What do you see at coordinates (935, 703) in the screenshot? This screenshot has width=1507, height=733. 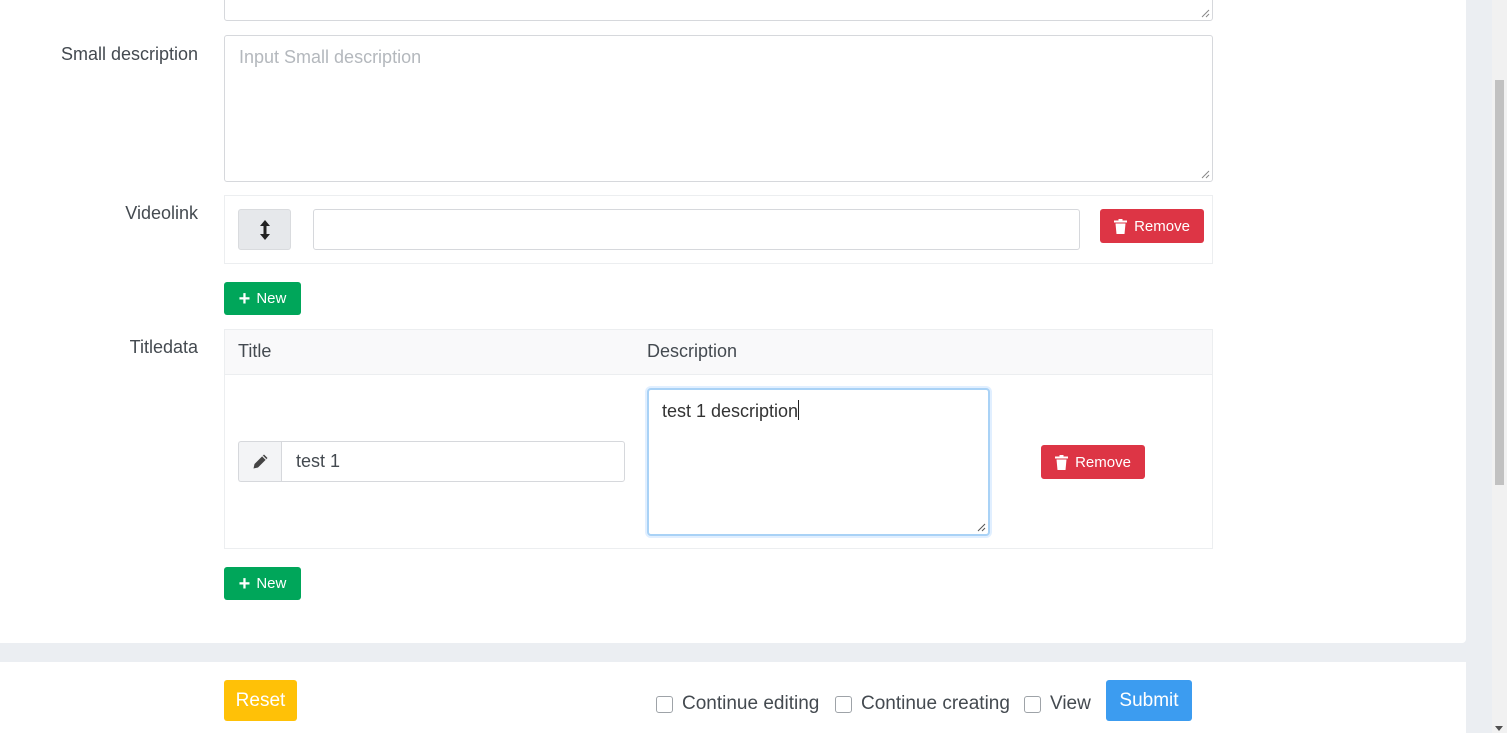 I see `checkbox-label: Continue creating` at bounding box center [935, 703].